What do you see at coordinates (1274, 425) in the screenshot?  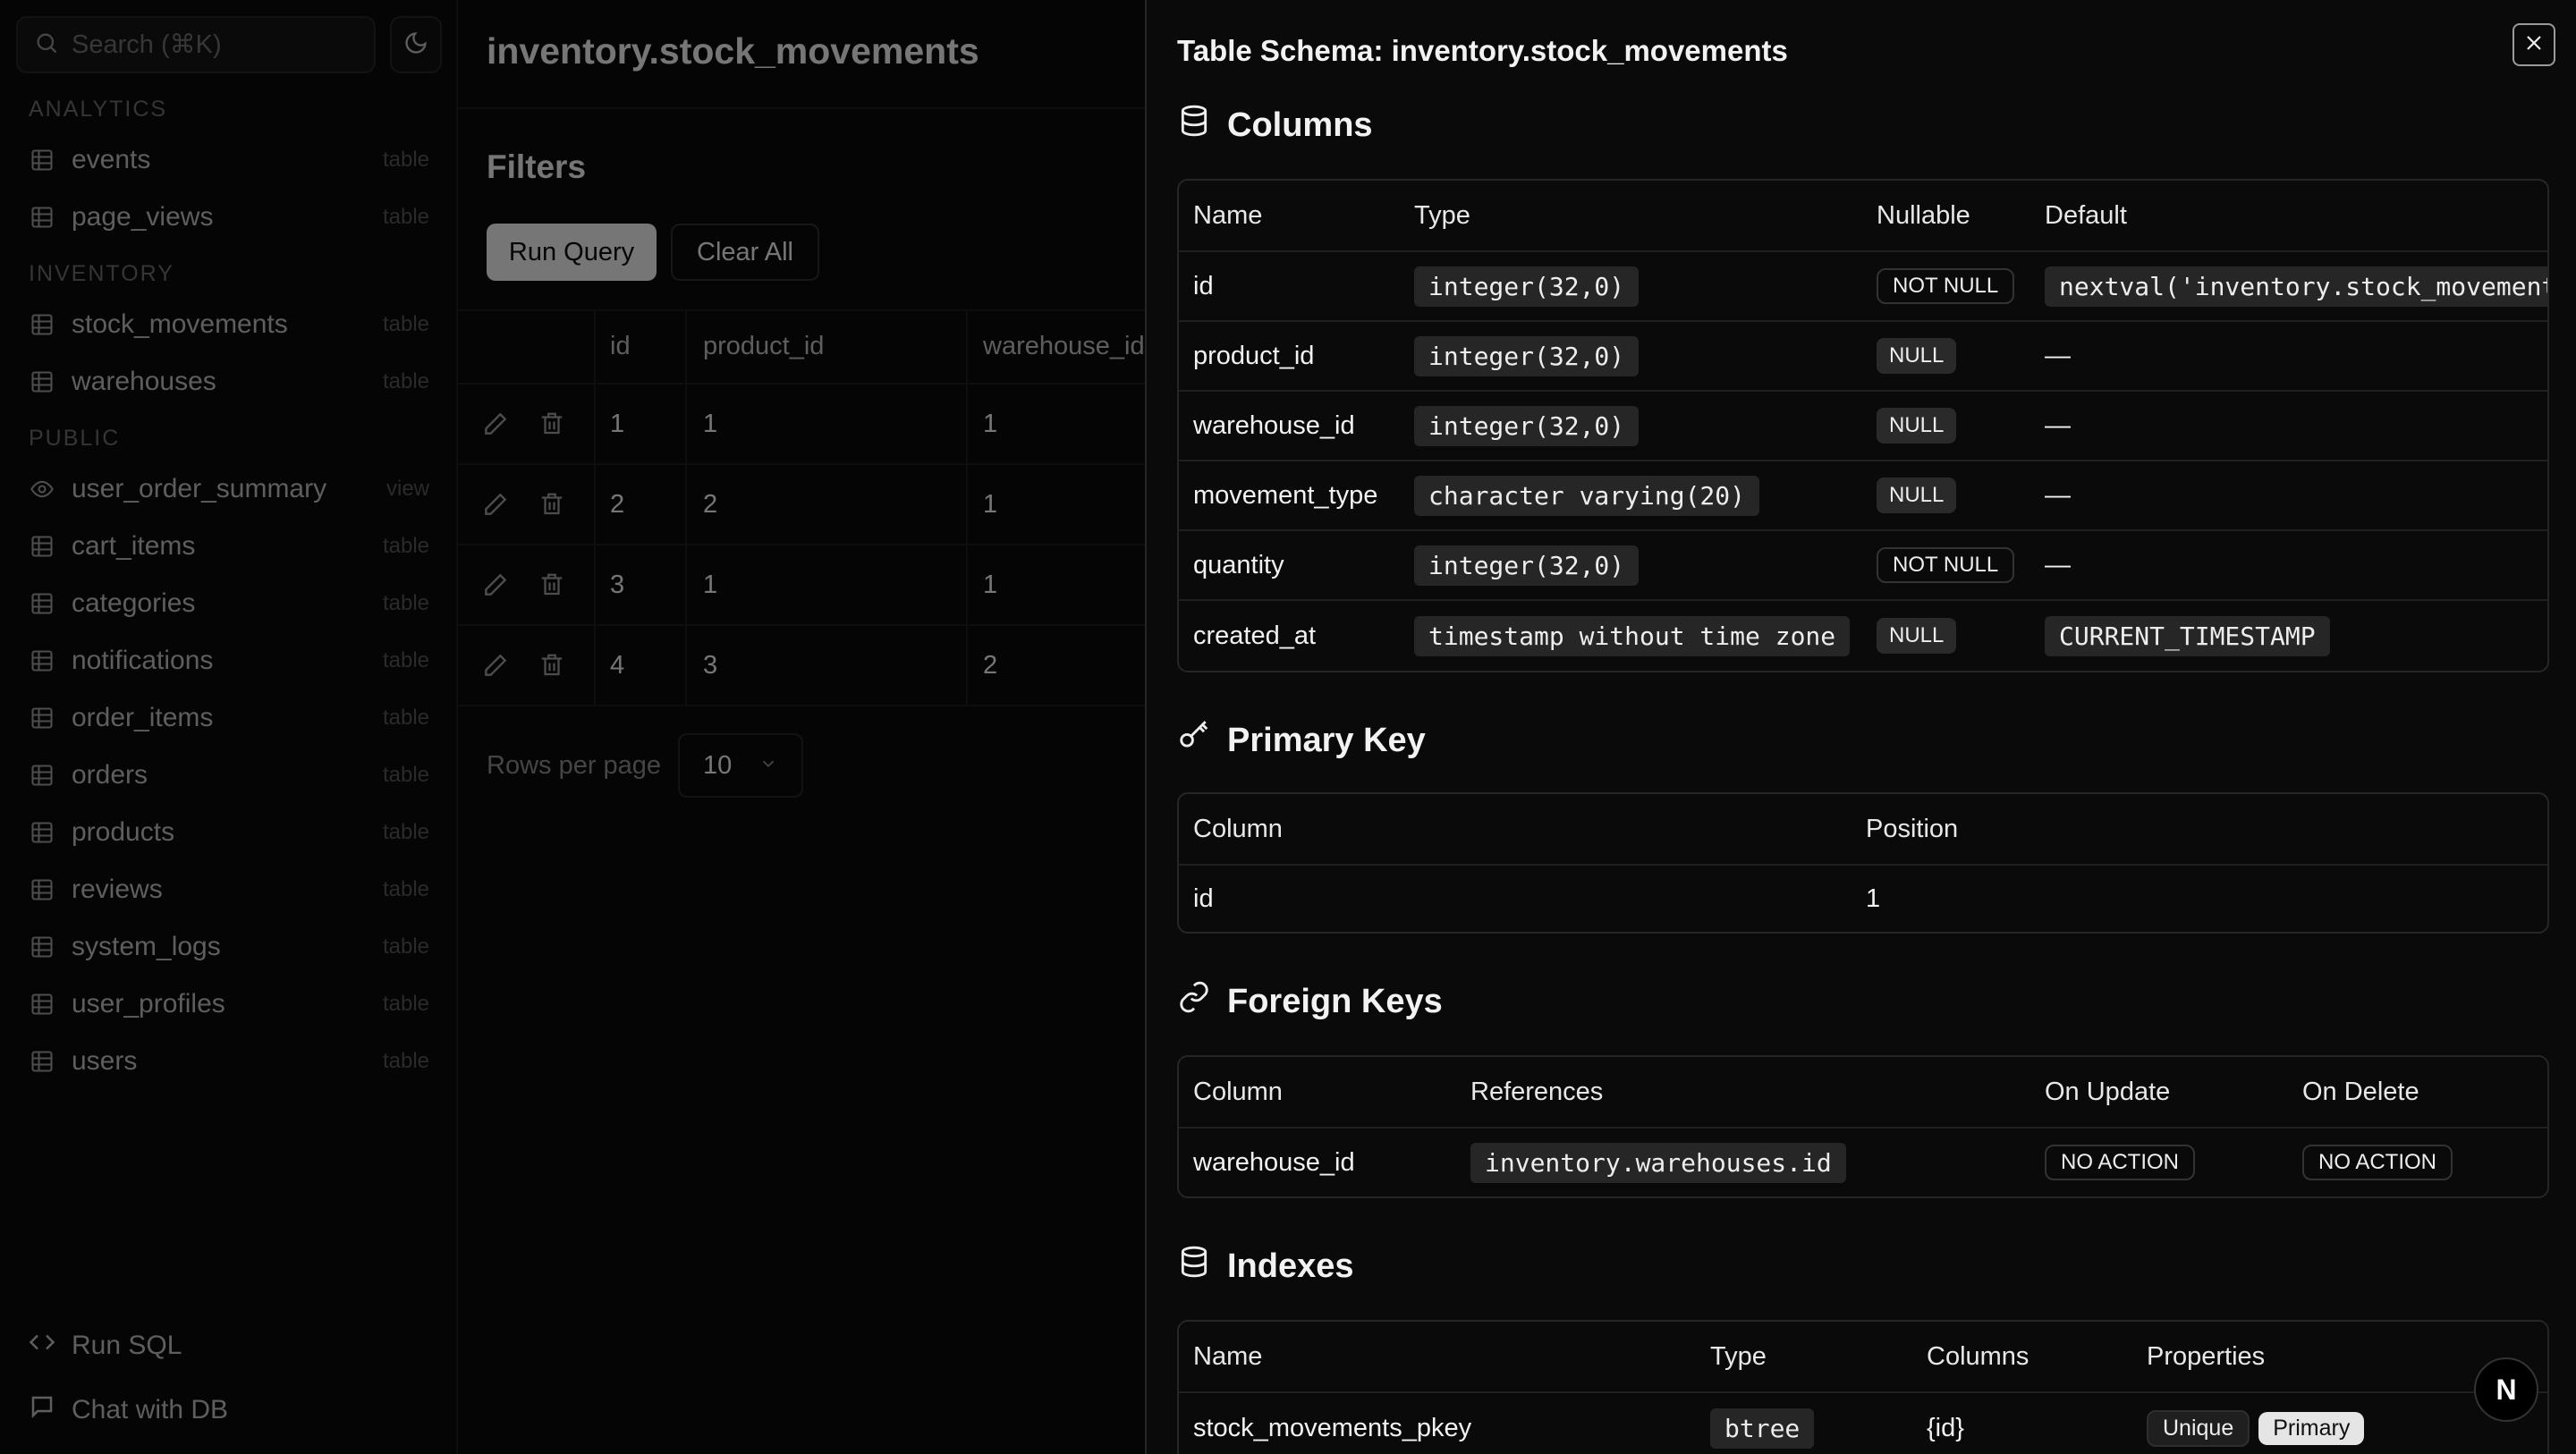 I see `column-name: warehouse_id` at bounding box center [1274, 425].